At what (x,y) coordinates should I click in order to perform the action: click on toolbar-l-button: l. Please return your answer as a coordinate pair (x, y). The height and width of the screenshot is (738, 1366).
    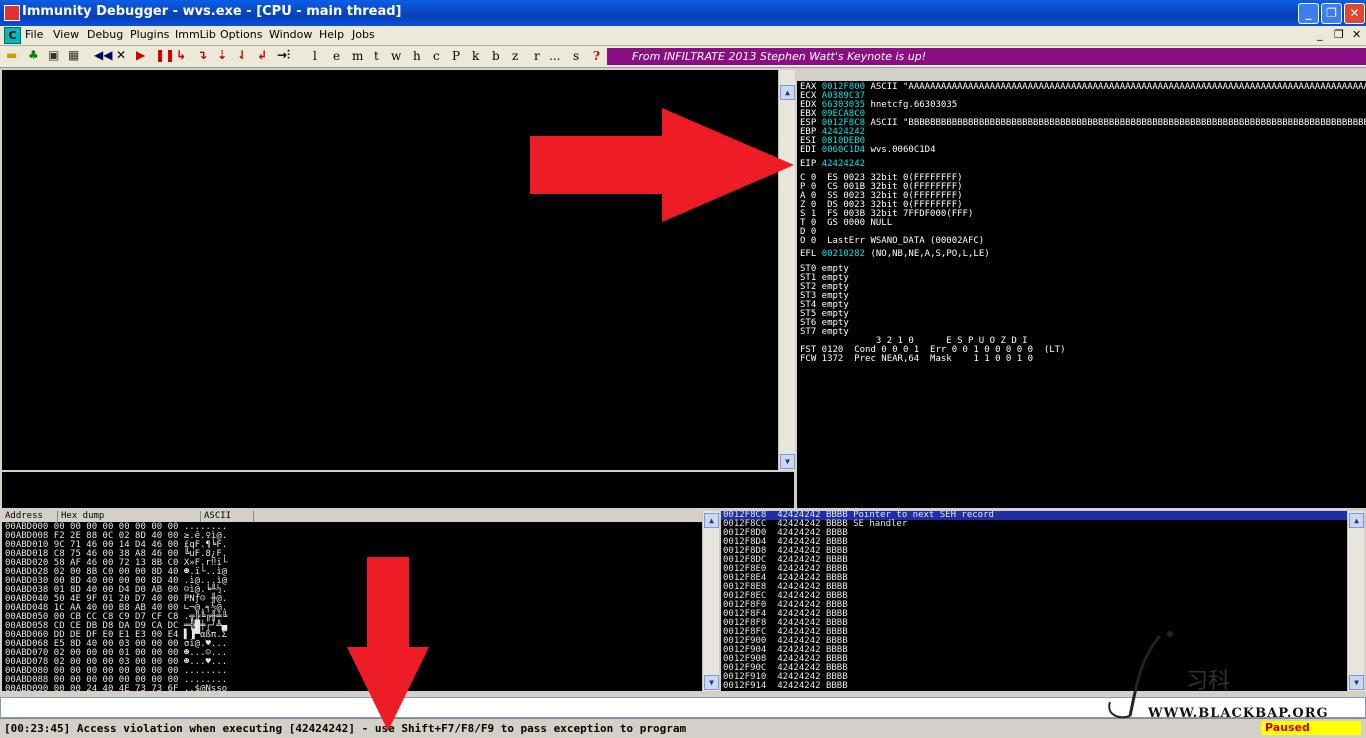
    Looking at the image, I should click on (315, 56).